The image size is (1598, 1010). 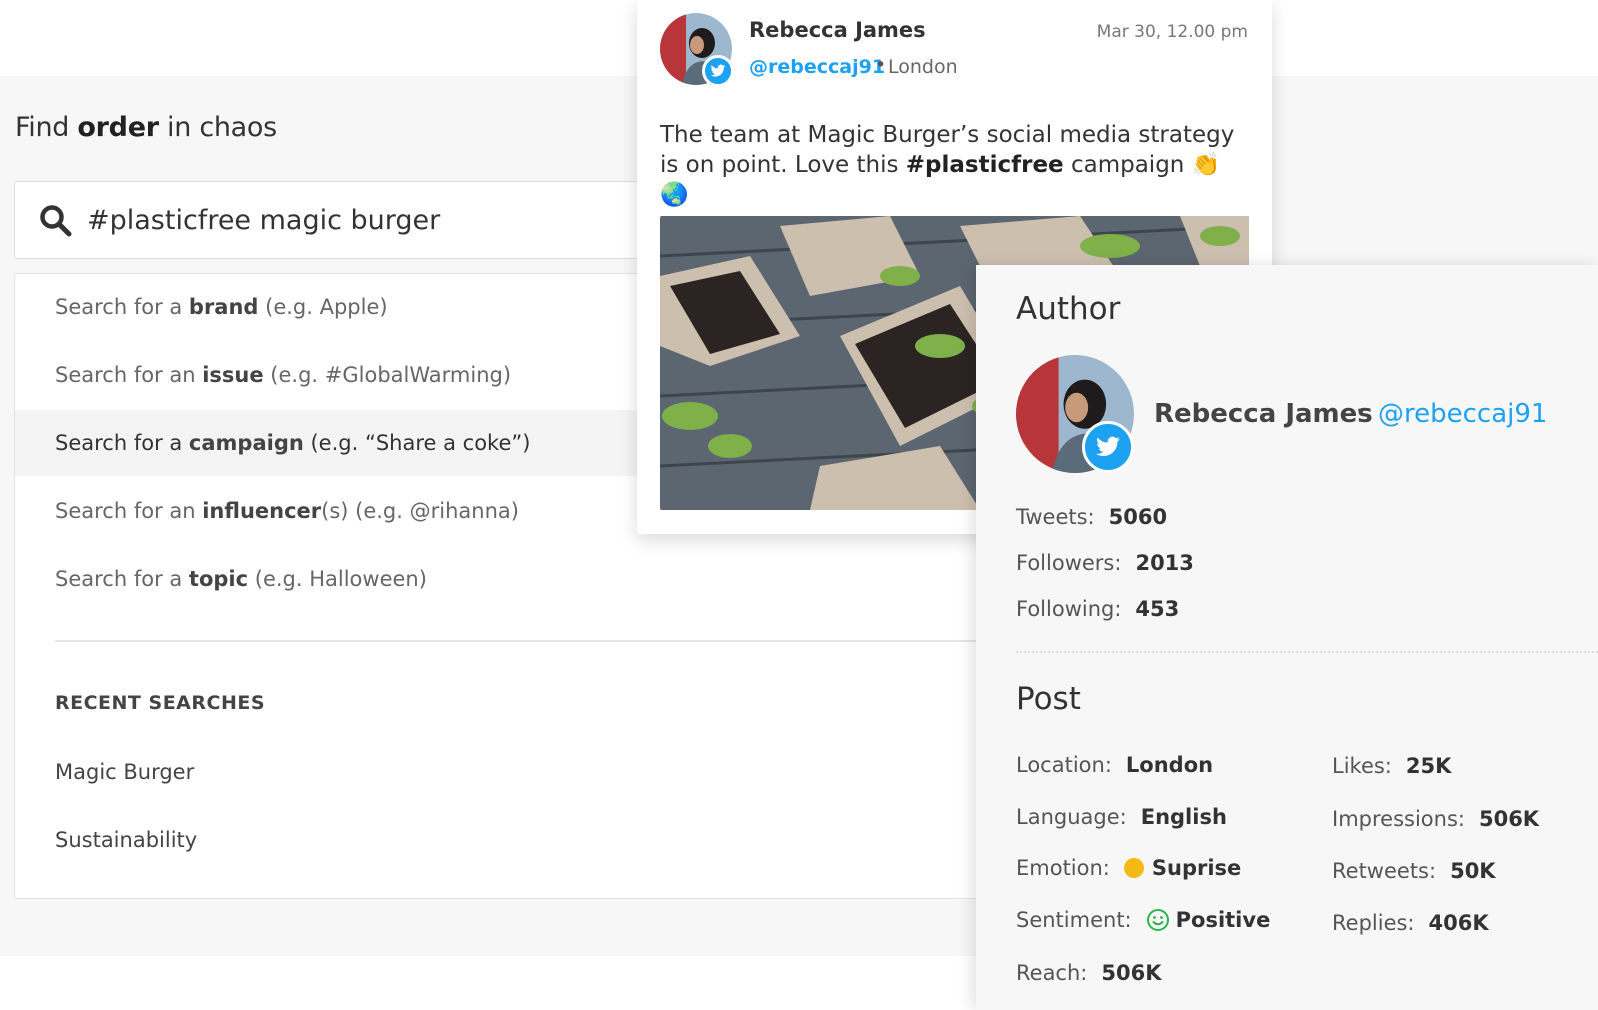 What do you see at coordinates (146, 127) in the screenshot?
I see `tagline: Find order in chaos` at bounding box center [146, 127].